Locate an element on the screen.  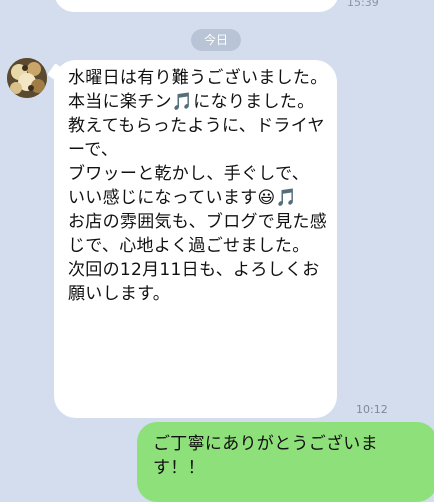
outgoing-message-text: ご丁寧にありがとうございます！！ is located at coordinates (265, 456).